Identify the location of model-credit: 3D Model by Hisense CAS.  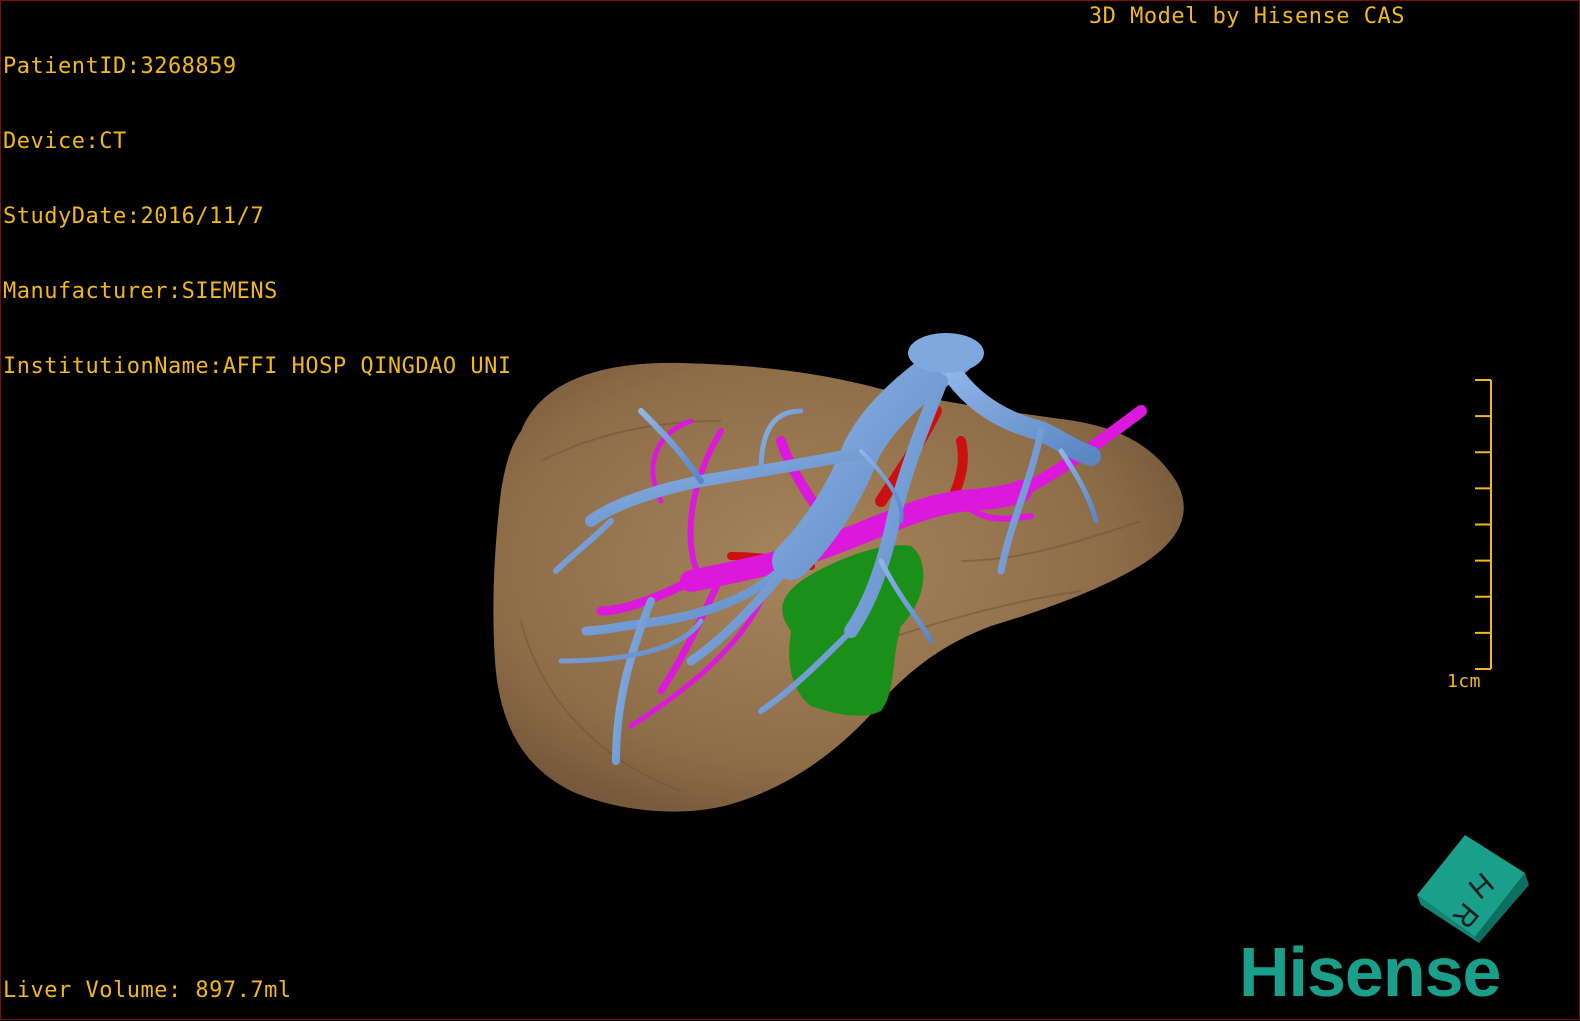
(1246, 16).